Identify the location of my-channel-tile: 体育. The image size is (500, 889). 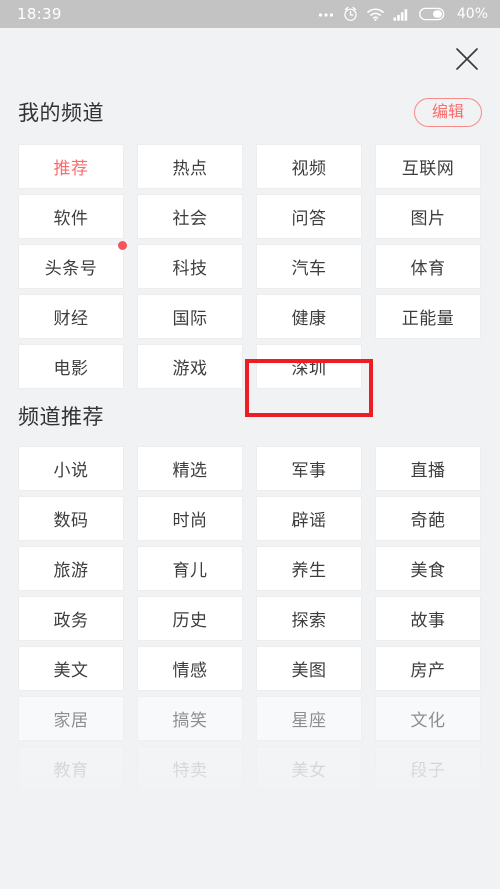
(428, 266).